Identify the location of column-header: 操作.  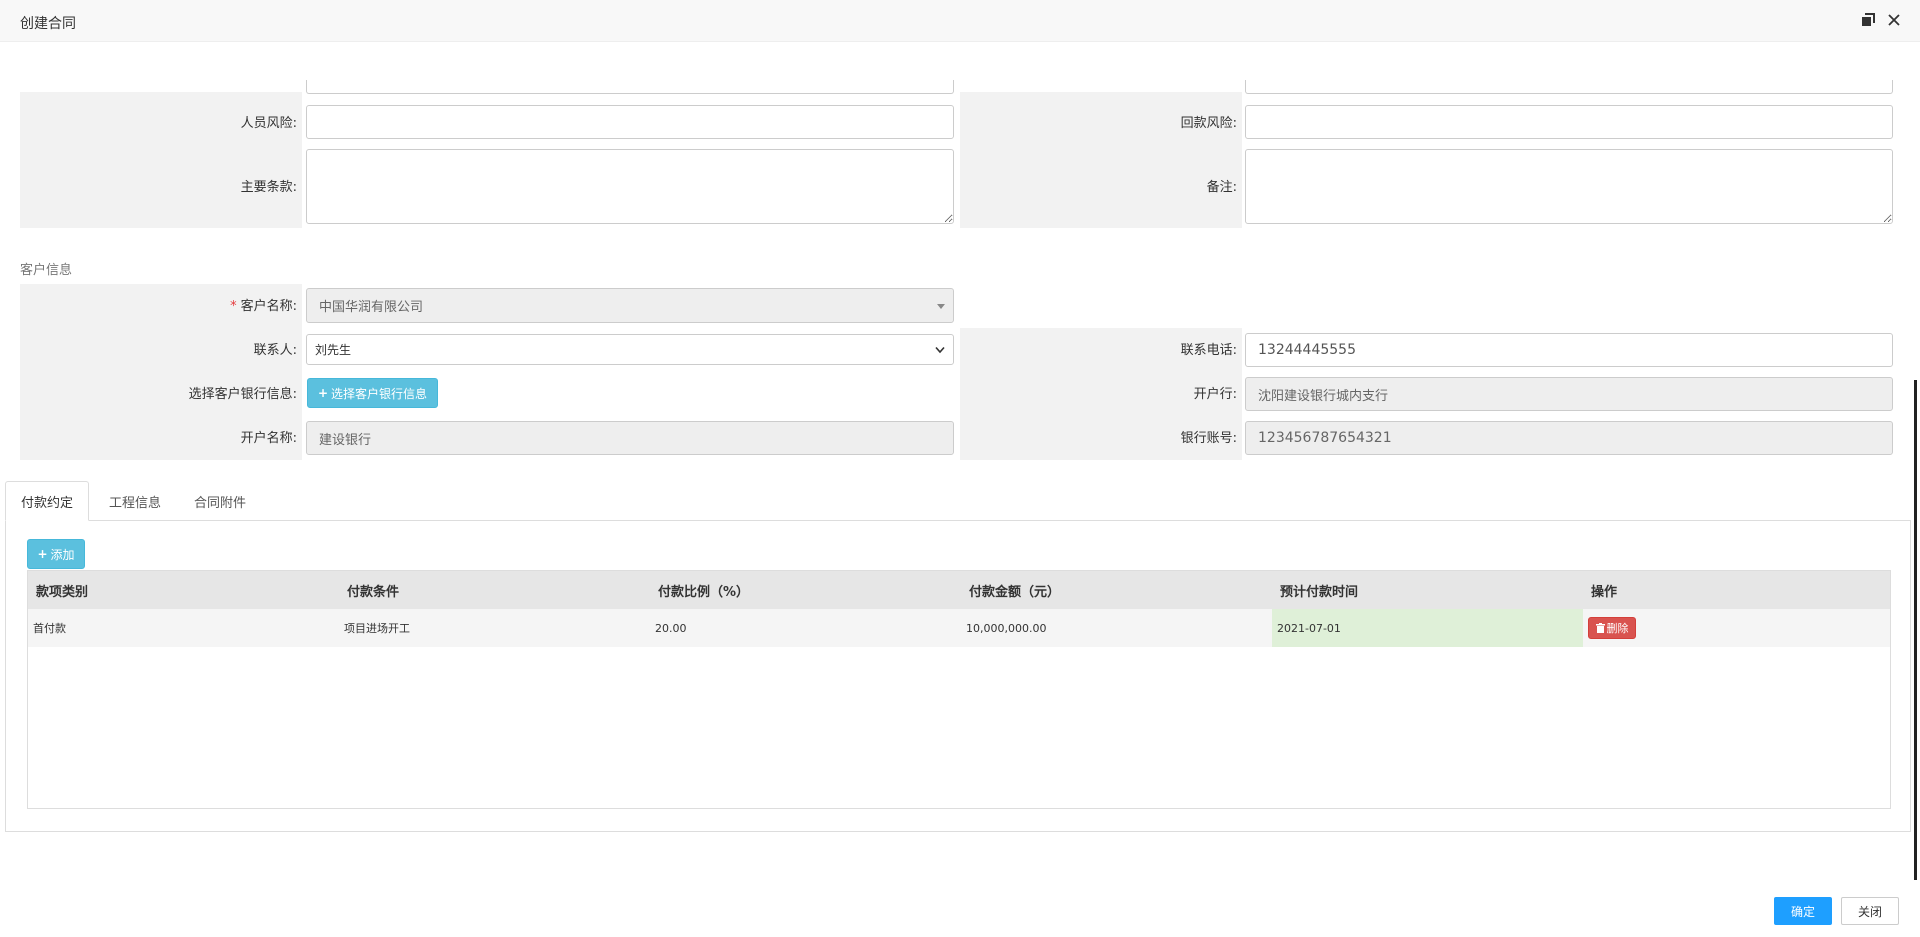
(1604, 592).